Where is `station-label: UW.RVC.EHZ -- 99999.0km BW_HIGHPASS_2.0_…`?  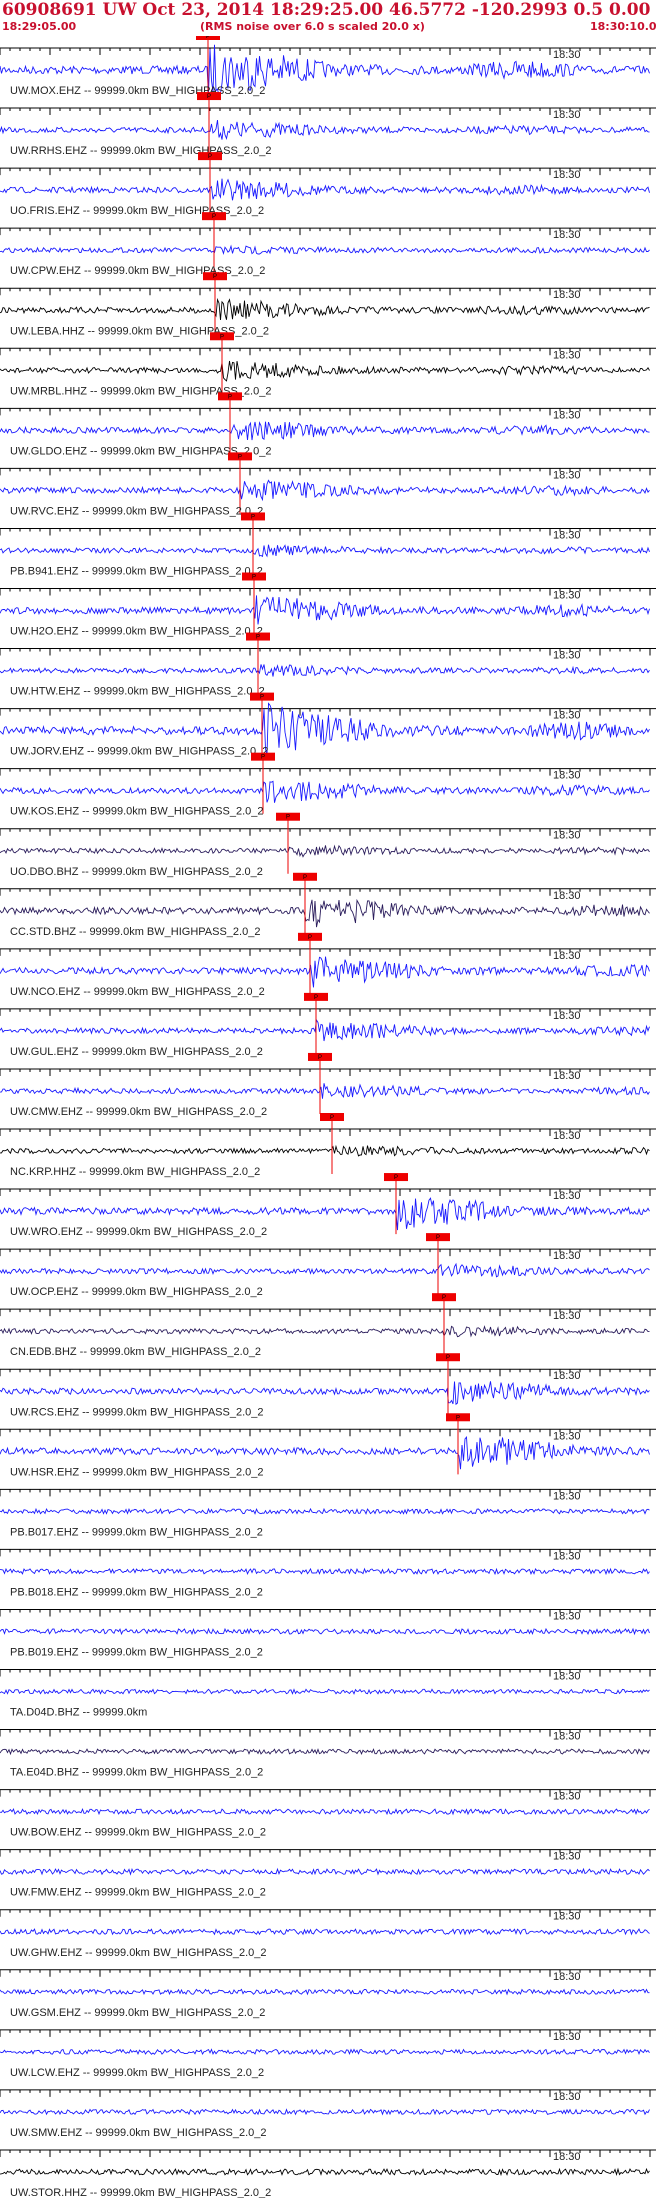 station-label: UW.RVC.EHZ -- 99999.0km BW_HIGHPASS_2.0_… is located at coordinates (136, 511).